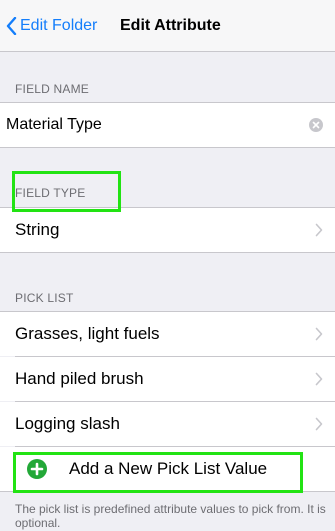  I want to click on field-name-input: Material Type, so click(167, 125).